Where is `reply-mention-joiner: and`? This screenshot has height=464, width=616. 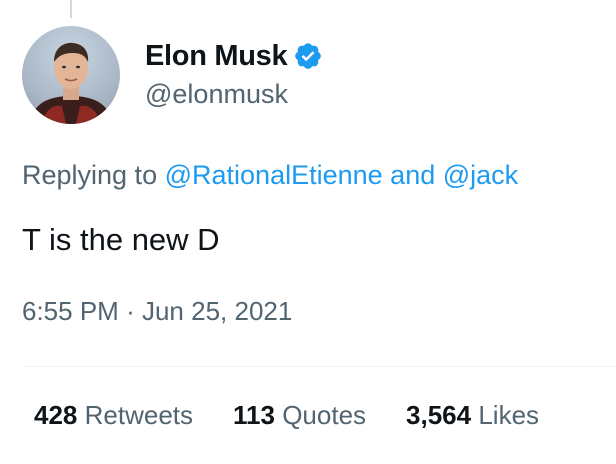 reply-mention-joiner: and is located at coordinates (412, 175).